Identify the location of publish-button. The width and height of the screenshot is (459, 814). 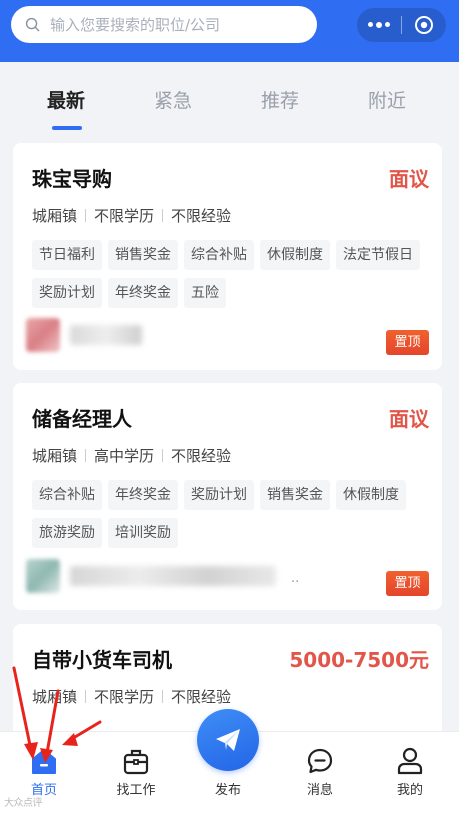
(228, 740).